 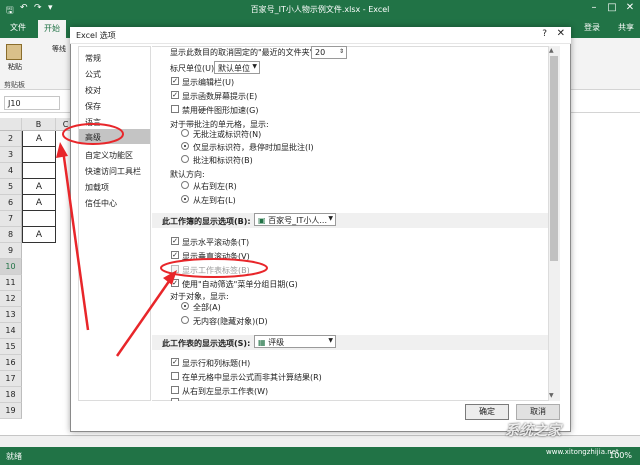 I want to click on rtl-sheet-label: 从右到左显示工作表(W), so click(x=225, y=391).